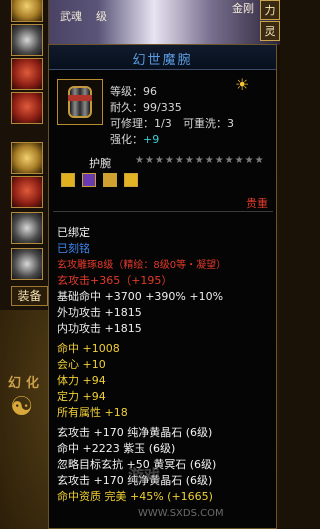 The height and width of the screenshot is (529, 320). Describe the element at coordinates (80, 98) in the screenshot. I see `bracer-band-icon` at that location.